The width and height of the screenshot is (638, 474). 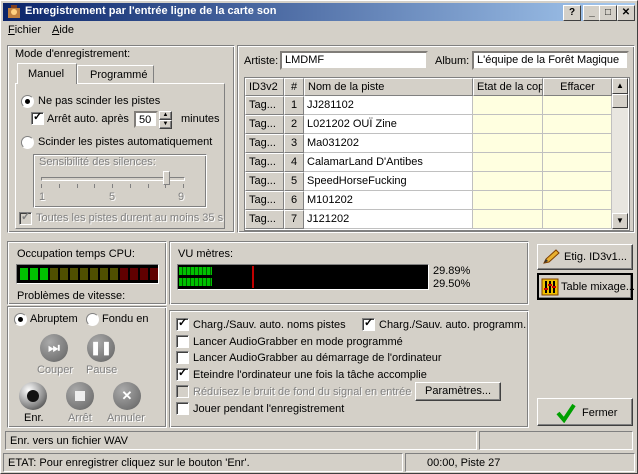 I want to click on tab-manuel: Manuel, so click(x=47, y=73).